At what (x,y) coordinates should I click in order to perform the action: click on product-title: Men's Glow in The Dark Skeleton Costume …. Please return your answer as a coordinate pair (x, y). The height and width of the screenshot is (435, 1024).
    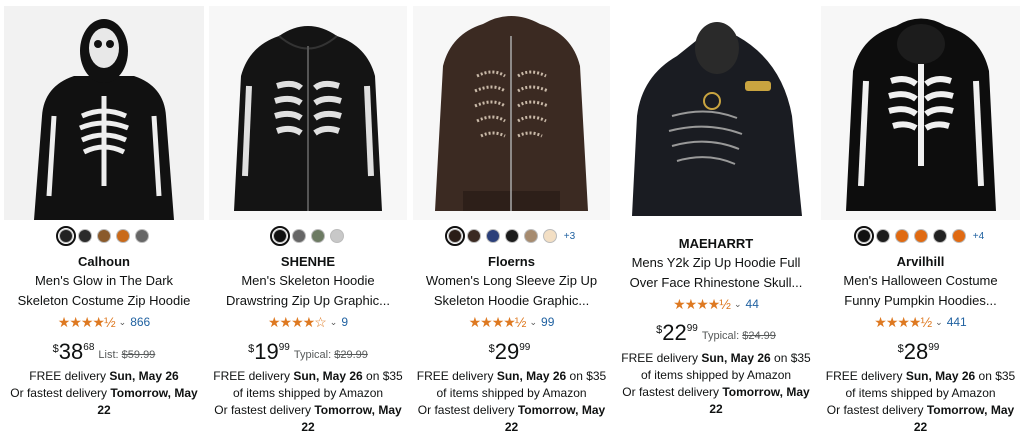
    Looking at the image, I should click on (104, 291).